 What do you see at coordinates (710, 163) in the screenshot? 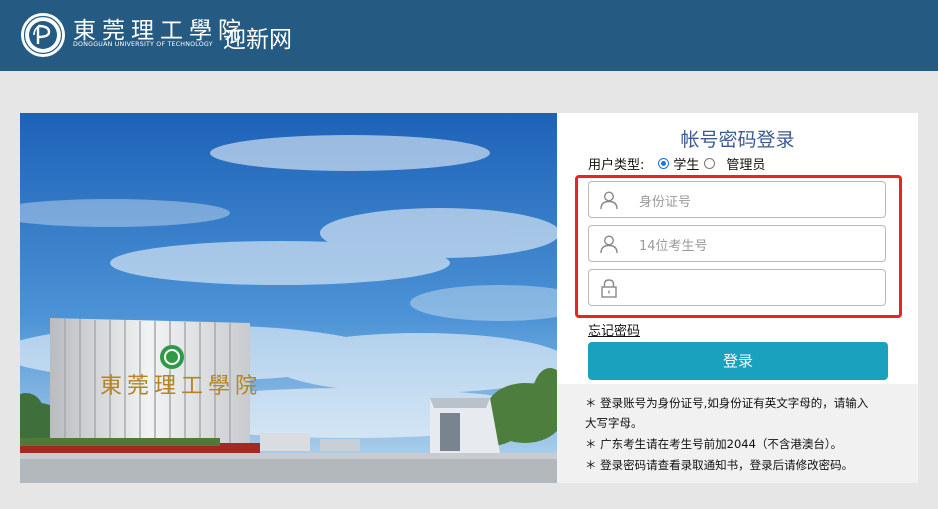
I see `admin-radio` at bounding box center [710, 163].